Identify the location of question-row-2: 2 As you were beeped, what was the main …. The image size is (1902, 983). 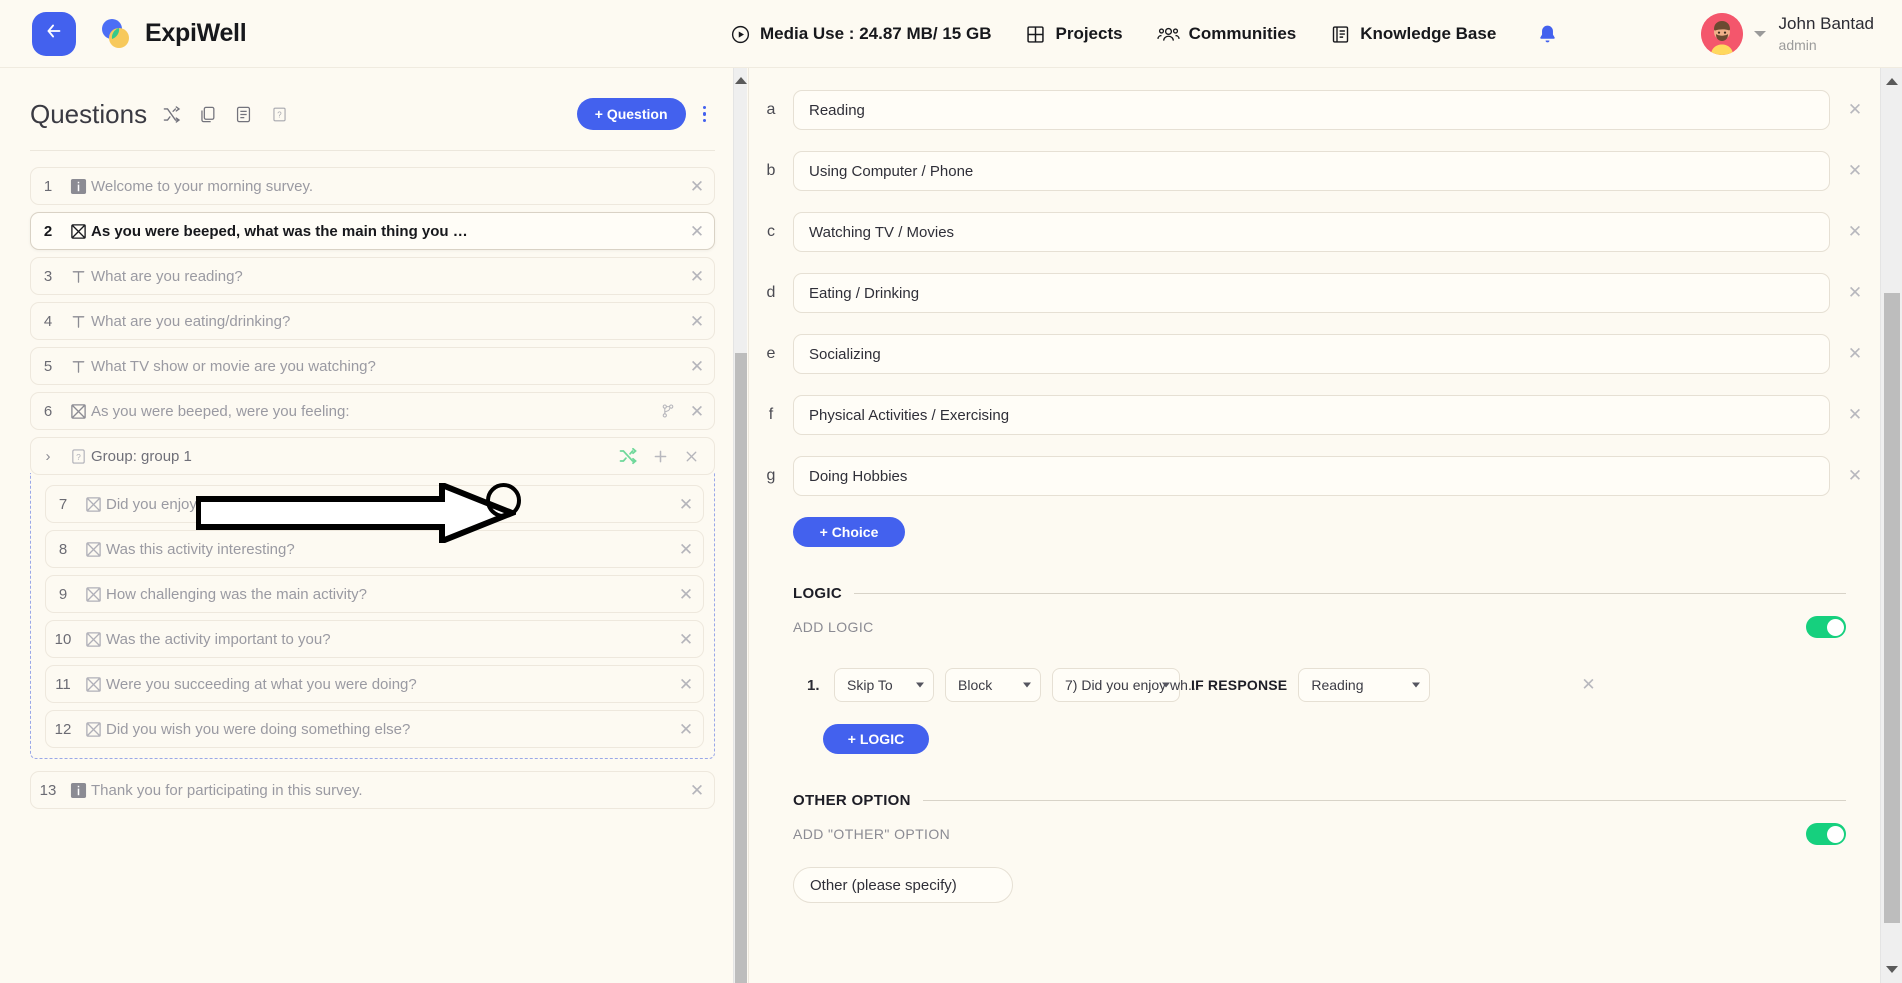
(372, 231).